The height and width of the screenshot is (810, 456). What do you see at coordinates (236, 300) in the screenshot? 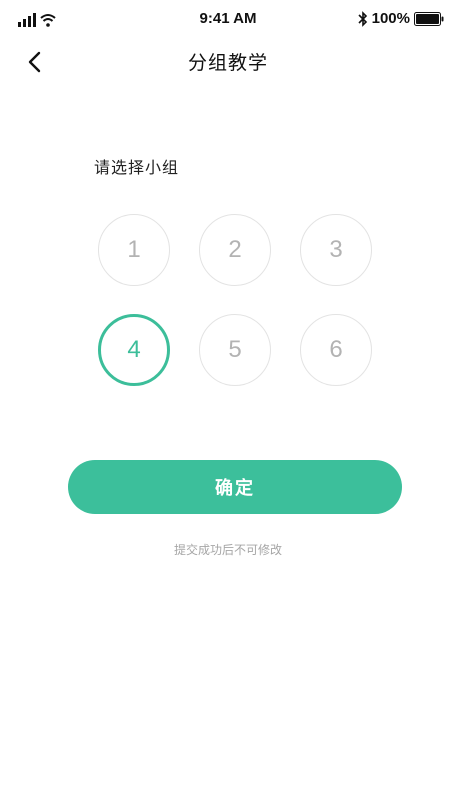
I see `group-options: 1 2 3 4 5 6` at bounding box center [236, 300].